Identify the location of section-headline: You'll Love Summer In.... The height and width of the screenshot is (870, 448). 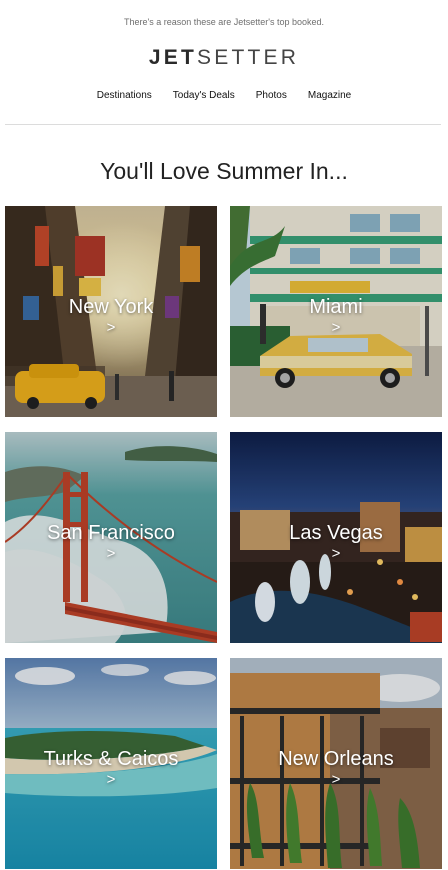
(224, 171).